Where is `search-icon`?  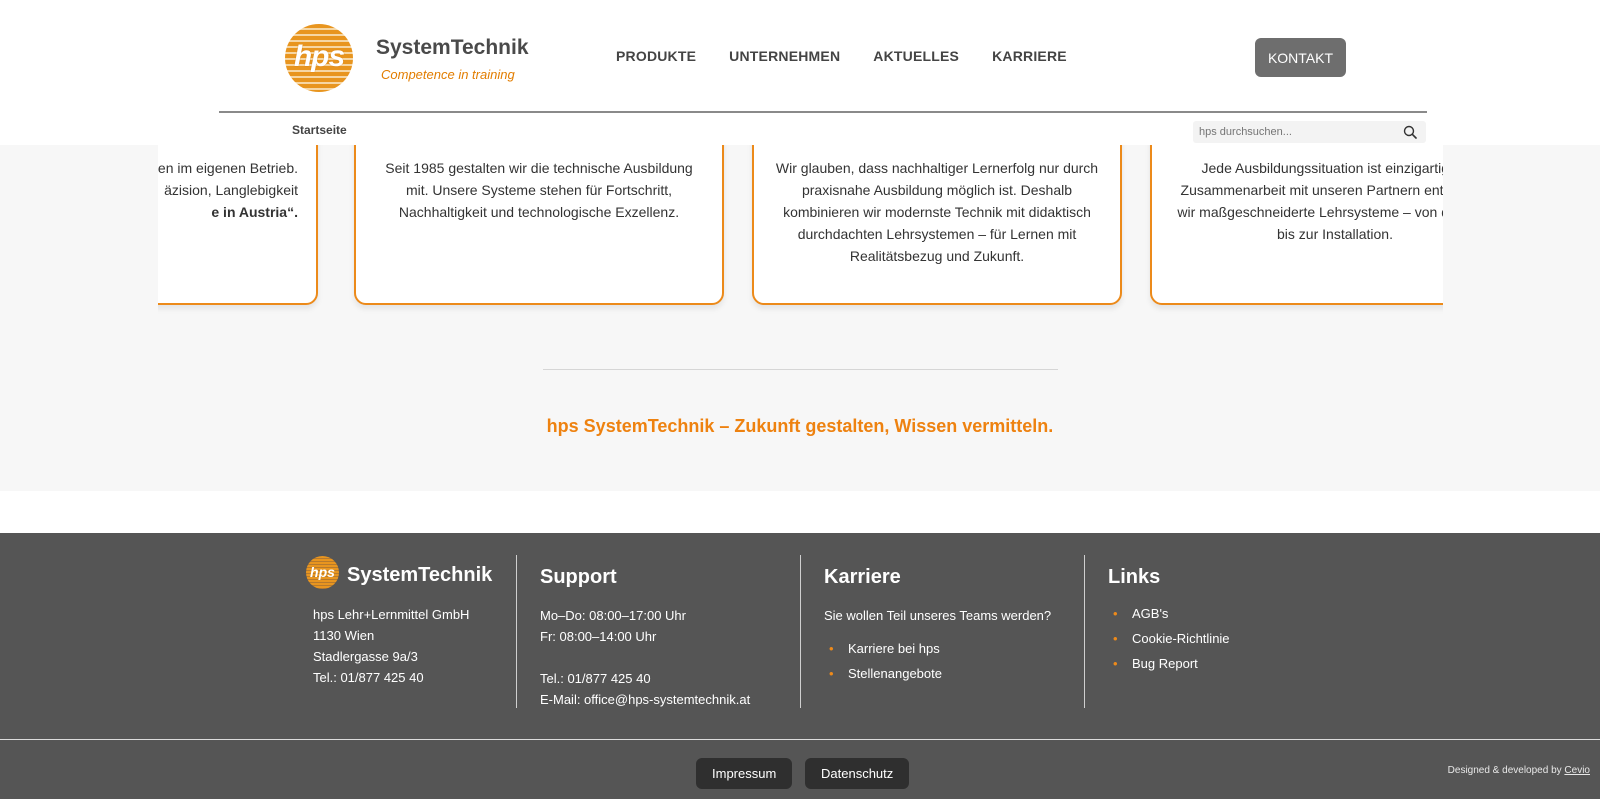
search-icon is located at coordinates (1410, 132).